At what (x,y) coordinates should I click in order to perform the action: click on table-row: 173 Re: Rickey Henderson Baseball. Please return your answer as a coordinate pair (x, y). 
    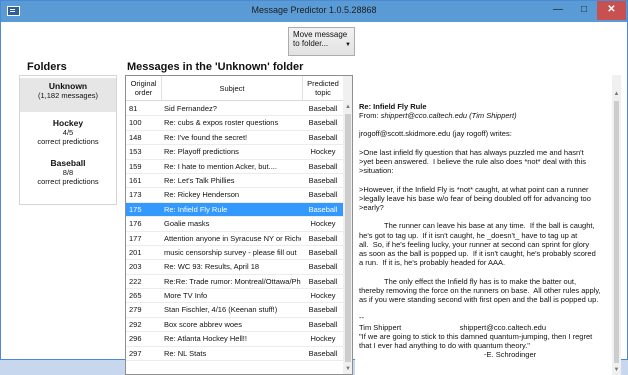
    Looking at the image, I should click on (234, 195).